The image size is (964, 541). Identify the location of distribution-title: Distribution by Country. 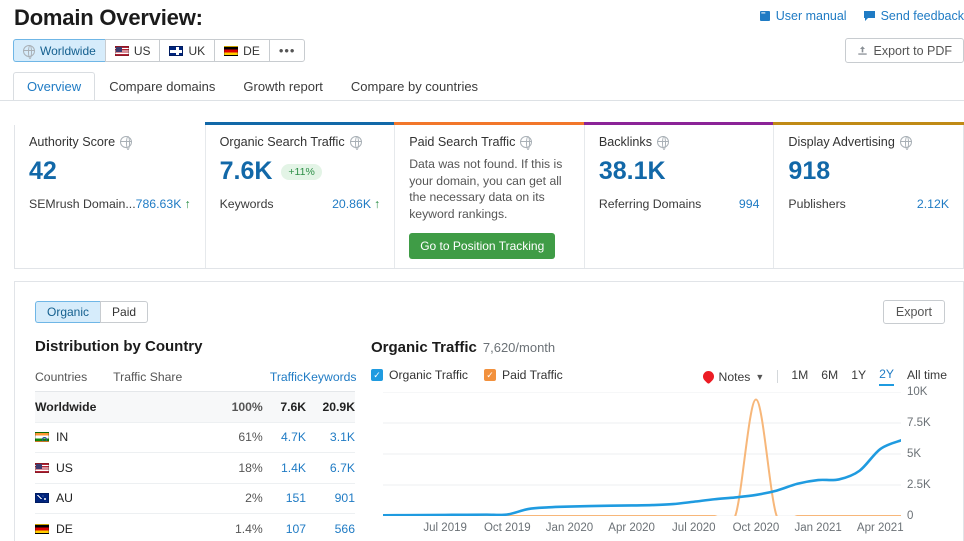
(119, 346).